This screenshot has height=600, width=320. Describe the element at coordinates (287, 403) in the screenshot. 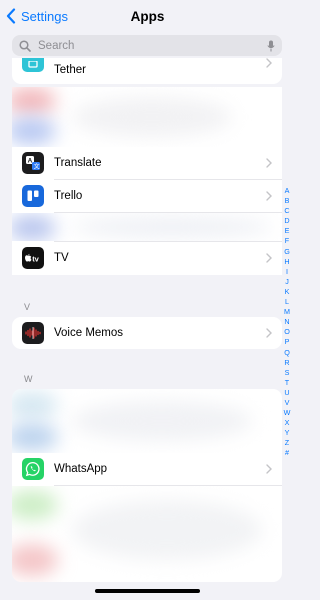

I see `index-letter: V` at that location.